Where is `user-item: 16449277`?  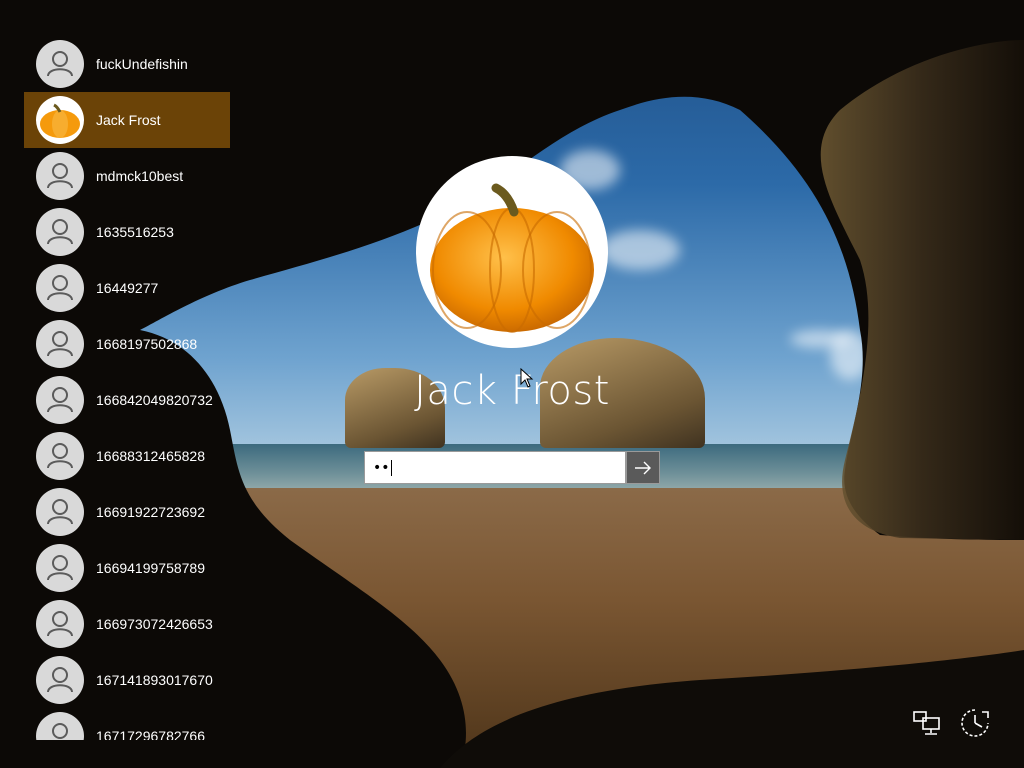 user-item: 16449277 is located at coordinates (127, 288).